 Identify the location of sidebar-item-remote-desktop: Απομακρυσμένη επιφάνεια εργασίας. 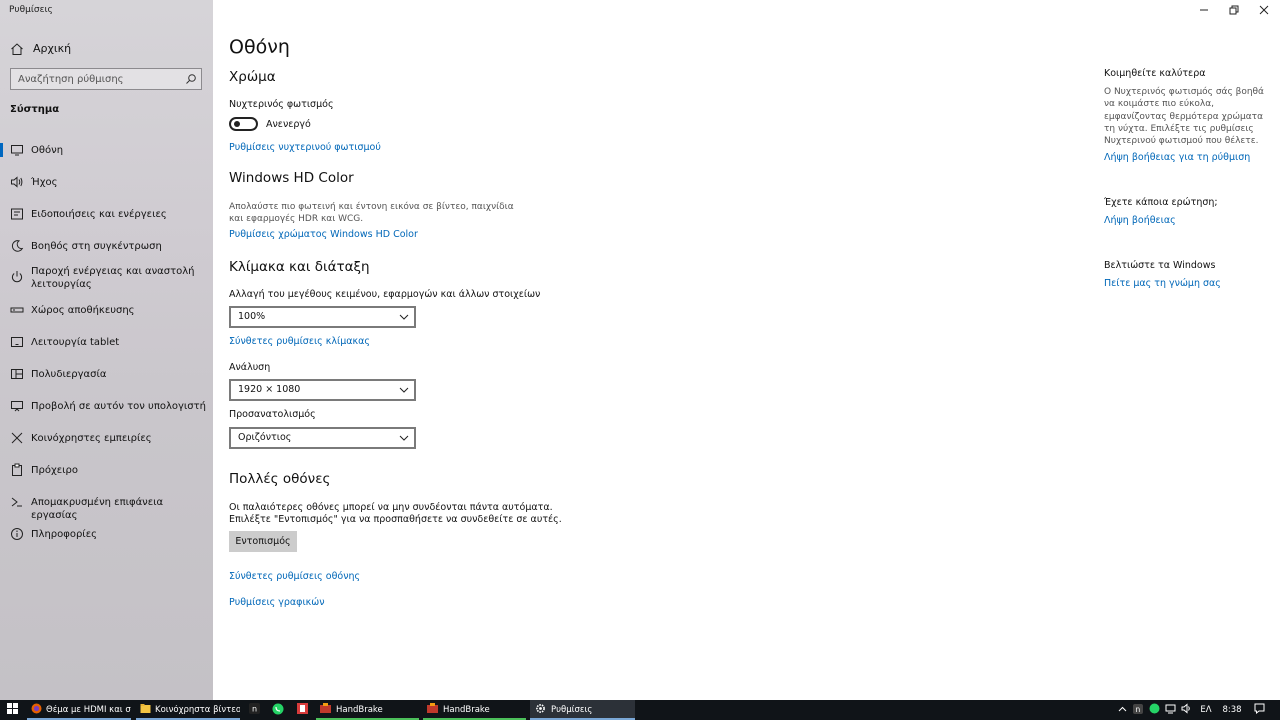
(106, 507).